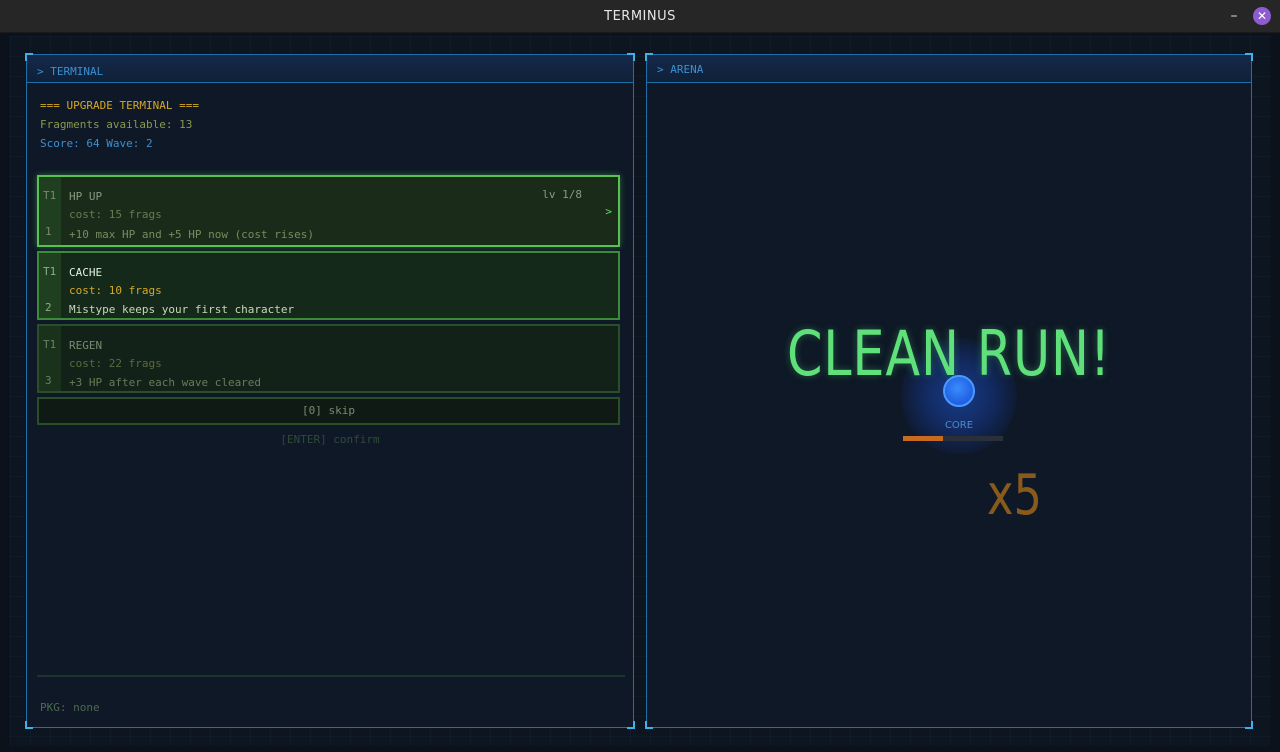  Describe the element at coordinates (50, 358) in the screenshot. I see `upgrade-tier-column: T1 3` at that location.